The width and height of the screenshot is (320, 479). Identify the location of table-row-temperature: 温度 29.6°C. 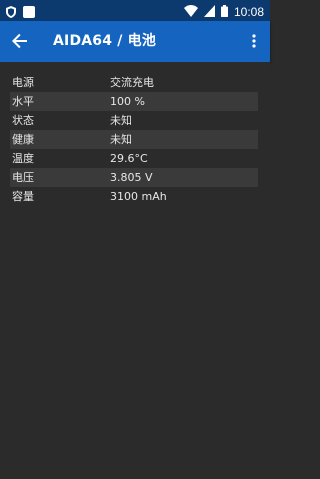
(134, 158).